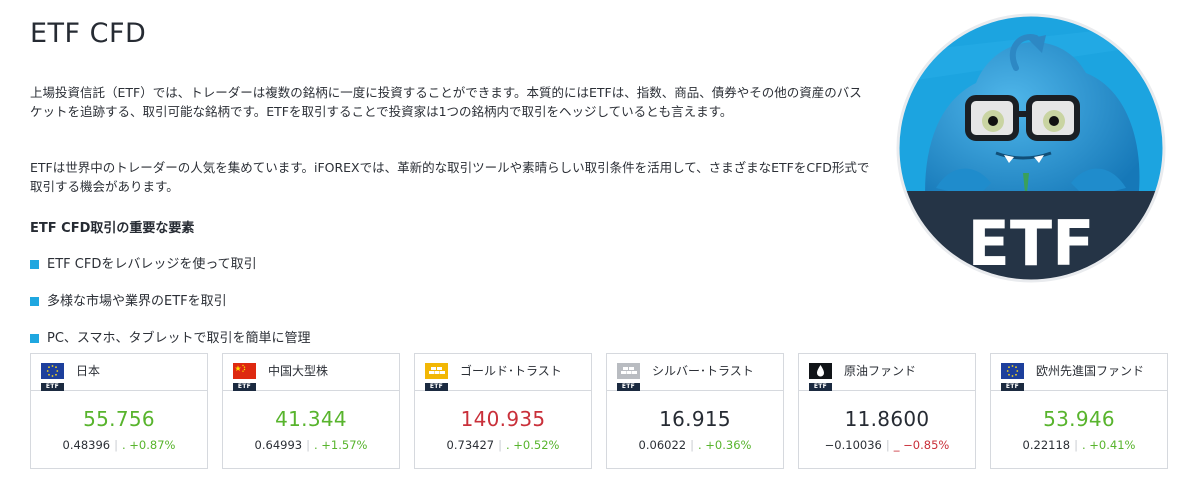  I want to click on instrument-price: 11.8600, so click(887, 419).